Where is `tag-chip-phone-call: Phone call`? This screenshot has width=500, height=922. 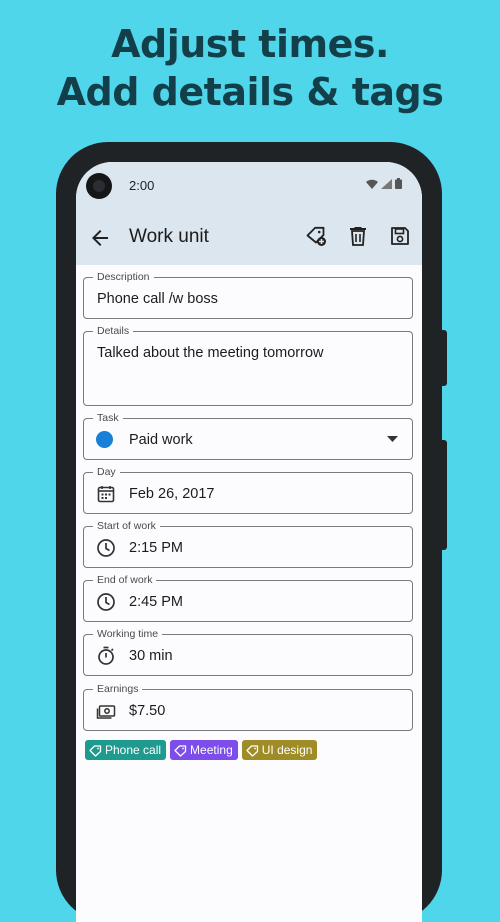 tag-chip-phone-call: Phone call is located at coordinates (126, 750).